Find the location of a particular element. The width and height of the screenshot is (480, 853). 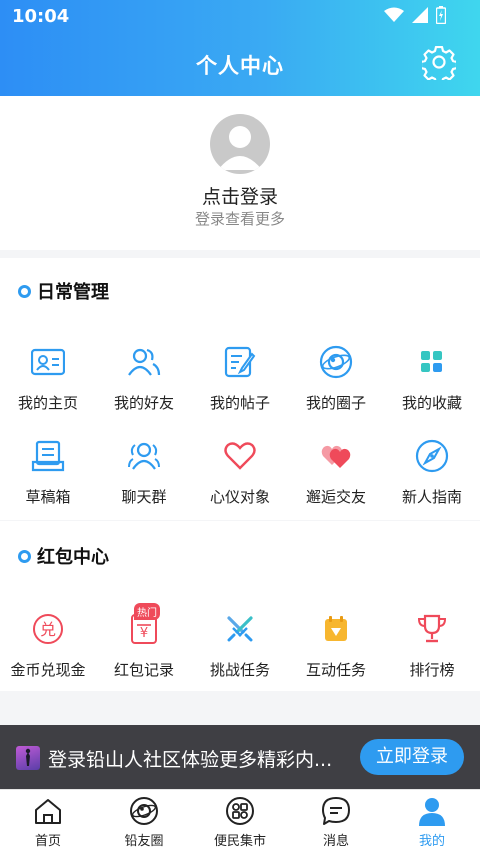

tab-market: 便民集市 is located at coordinates (240, 821).